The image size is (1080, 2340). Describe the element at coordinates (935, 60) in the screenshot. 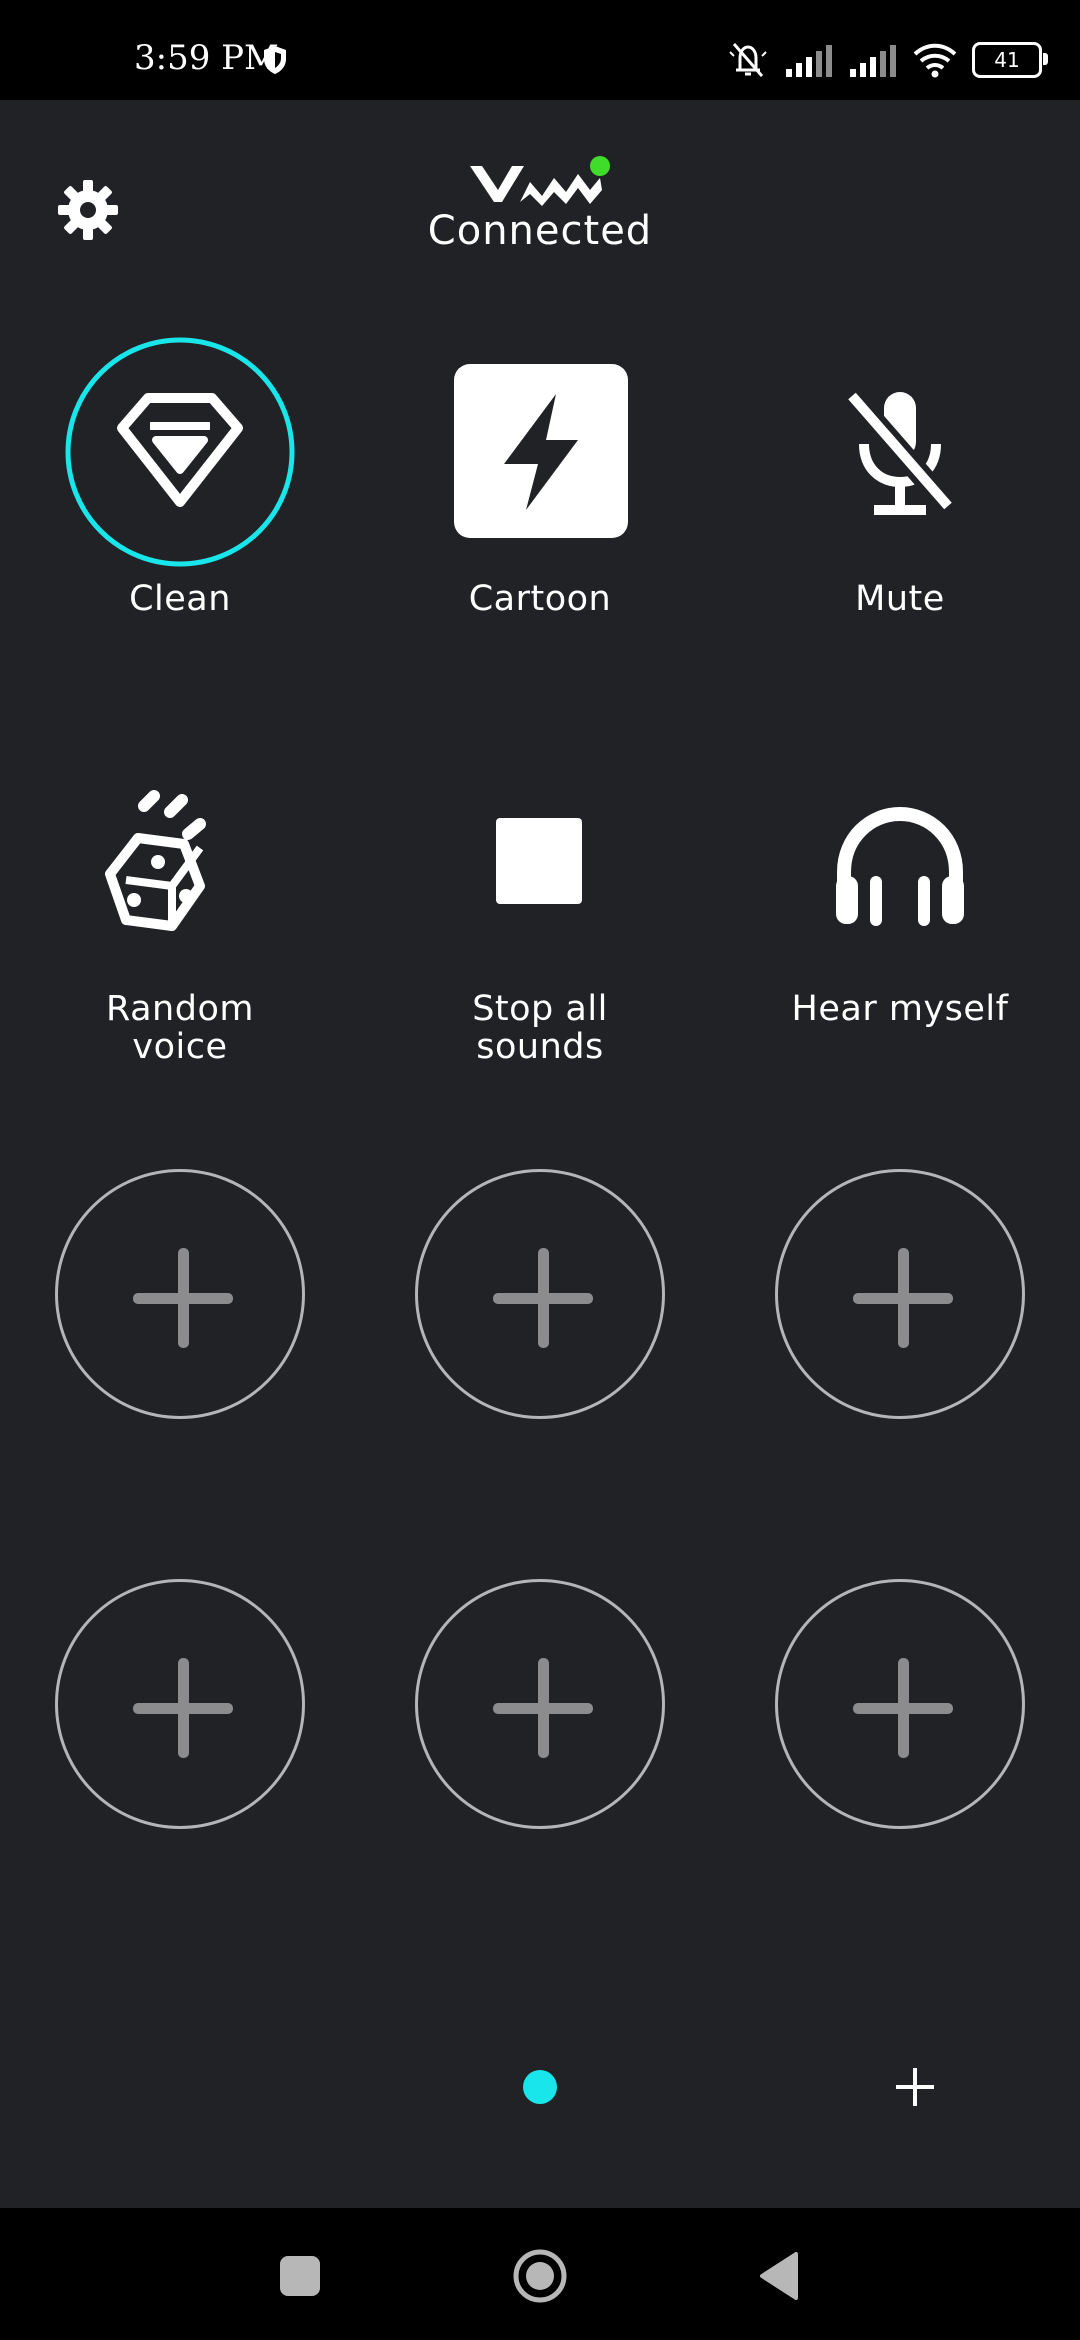

I see `wifi-icon` at that location.